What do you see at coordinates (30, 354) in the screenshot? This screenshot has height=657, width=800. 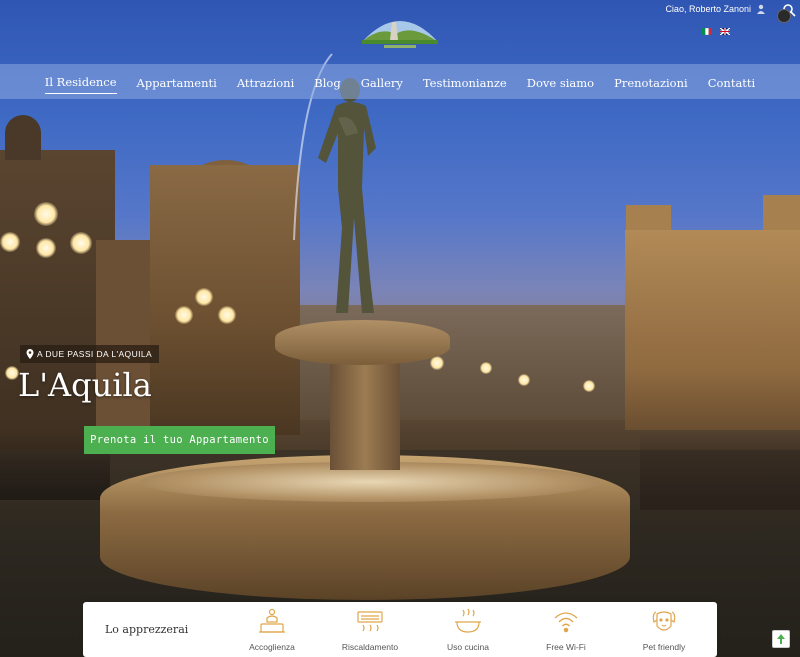 I see `map-pin-icon` at bounding box center [30, 354].